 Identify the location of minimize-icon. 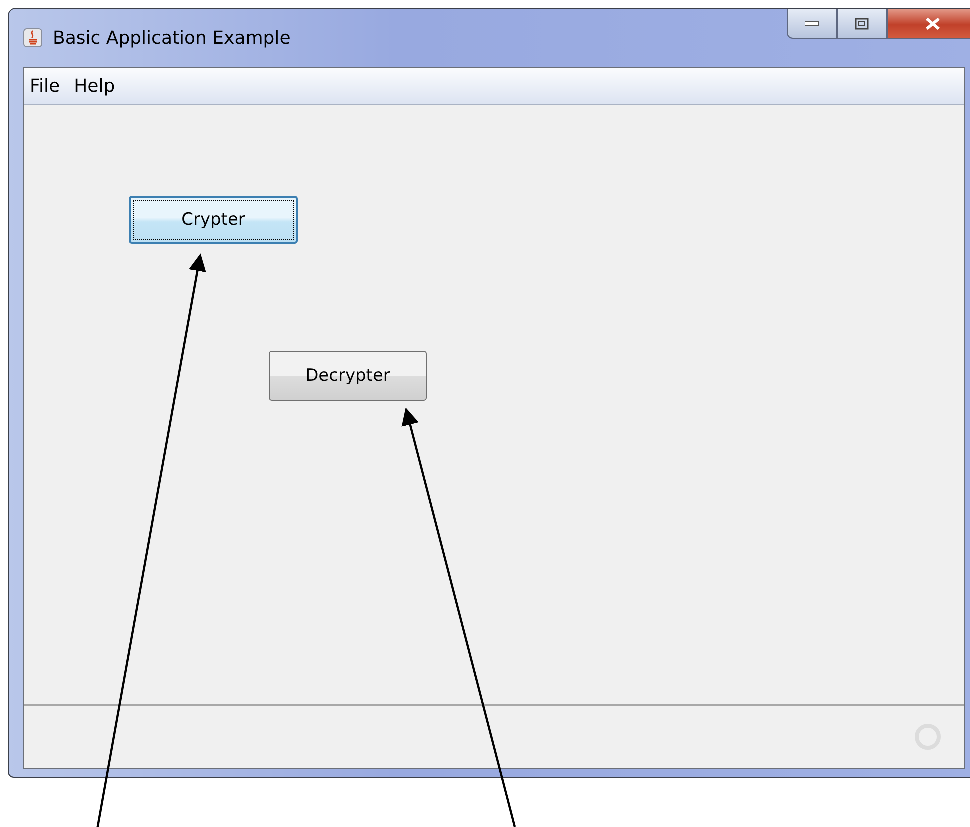
(812, 23).